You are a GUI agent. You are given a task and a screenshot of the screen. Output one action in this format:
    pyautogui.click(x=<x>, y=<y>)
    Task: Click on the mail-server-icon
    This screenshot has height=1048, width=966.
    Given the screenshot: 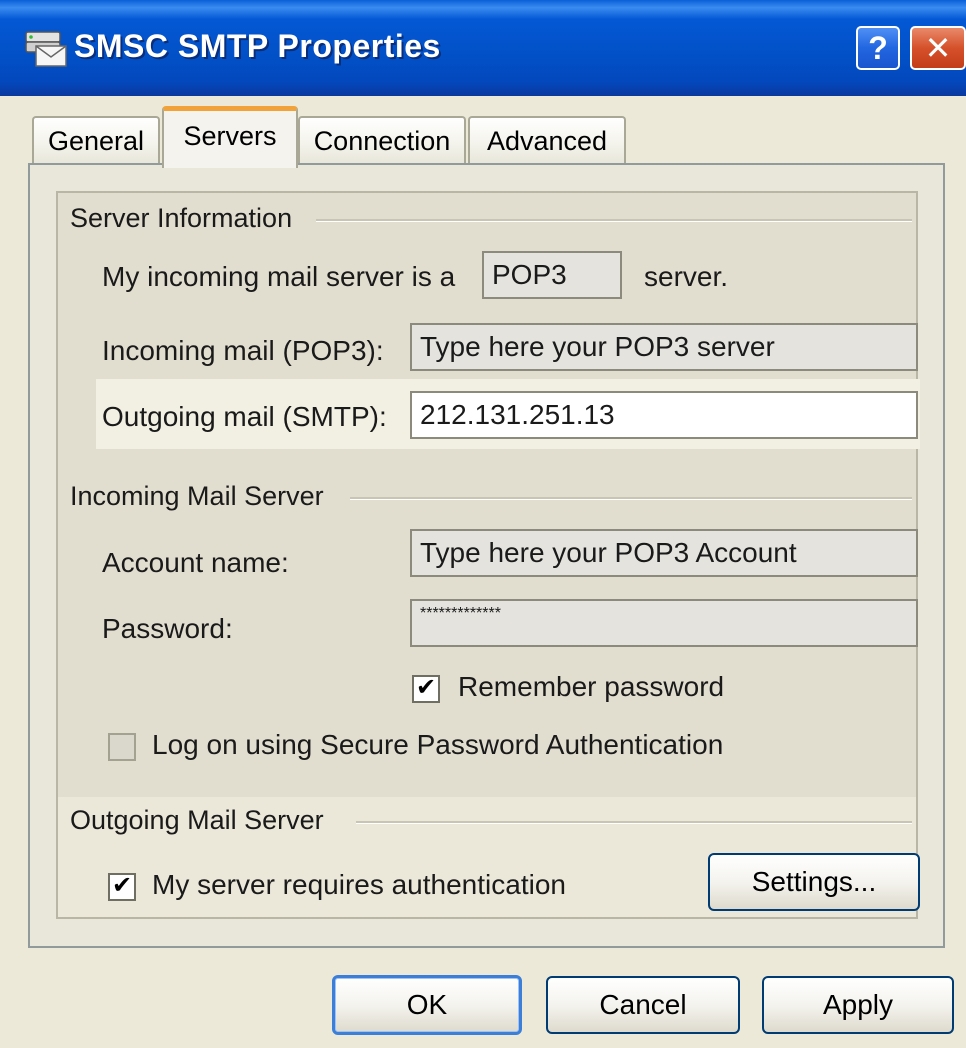 What is the action you would take?
    pyautogui.click(x=46, y=49)
    